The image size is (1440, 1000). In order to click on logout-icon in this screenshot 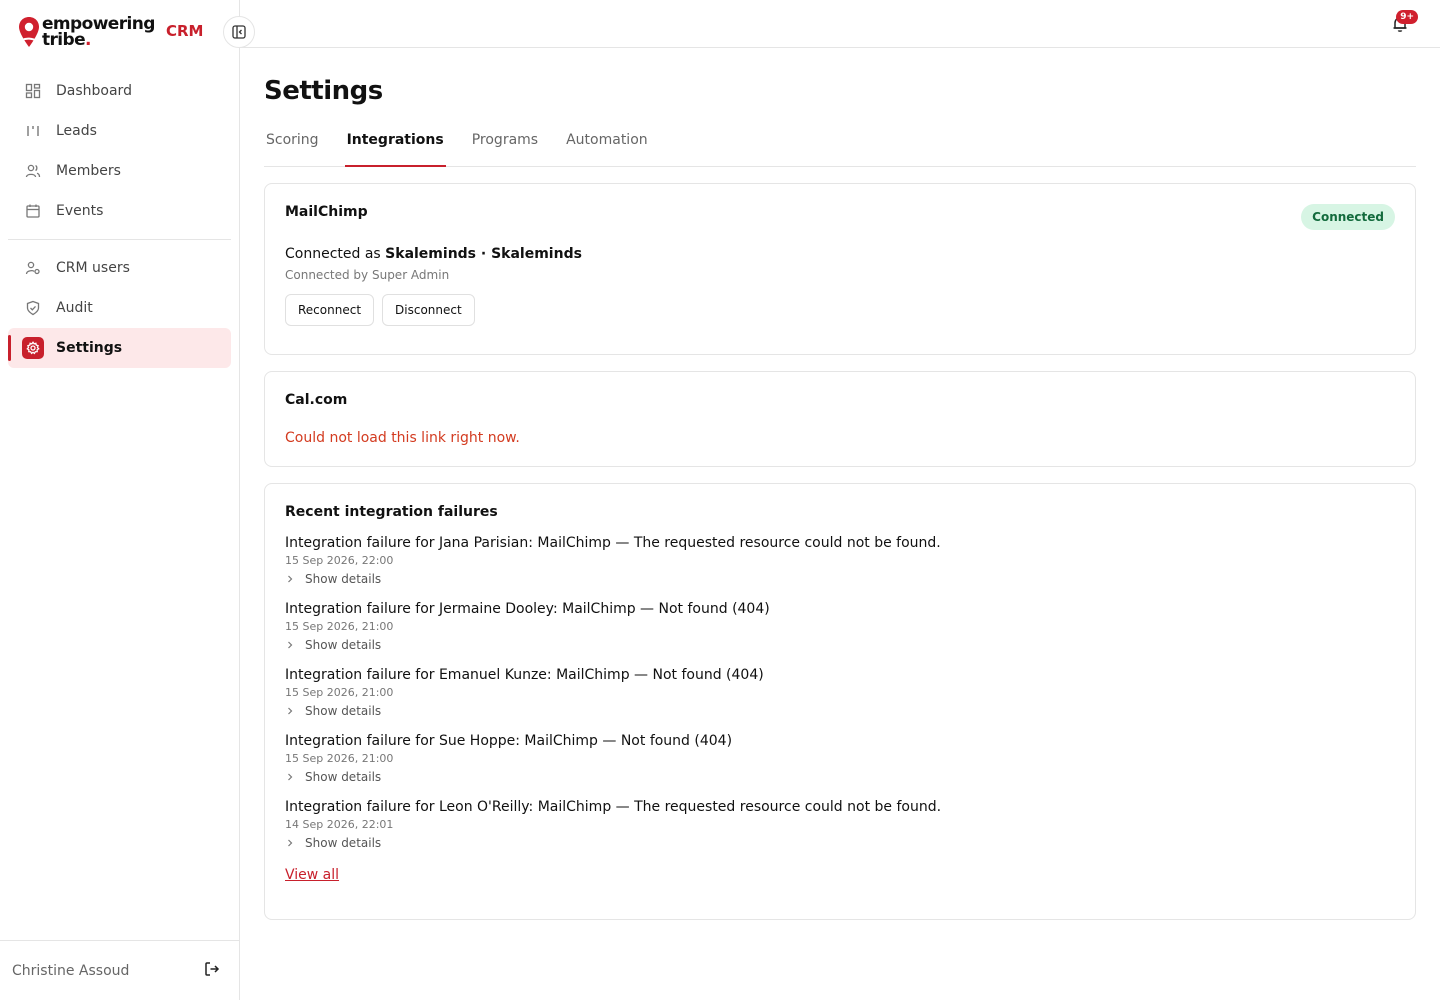, I will do `click(212, 971)`.